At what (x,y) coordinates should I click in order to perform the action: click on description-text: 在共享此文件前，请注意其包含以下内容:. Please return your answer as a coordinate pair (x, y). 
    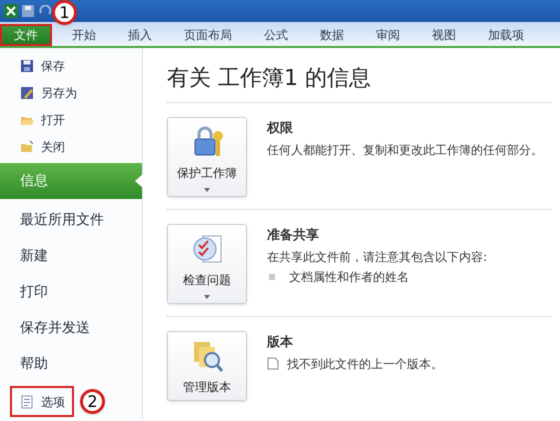
    Looking at the image, I should click on (377, 257).